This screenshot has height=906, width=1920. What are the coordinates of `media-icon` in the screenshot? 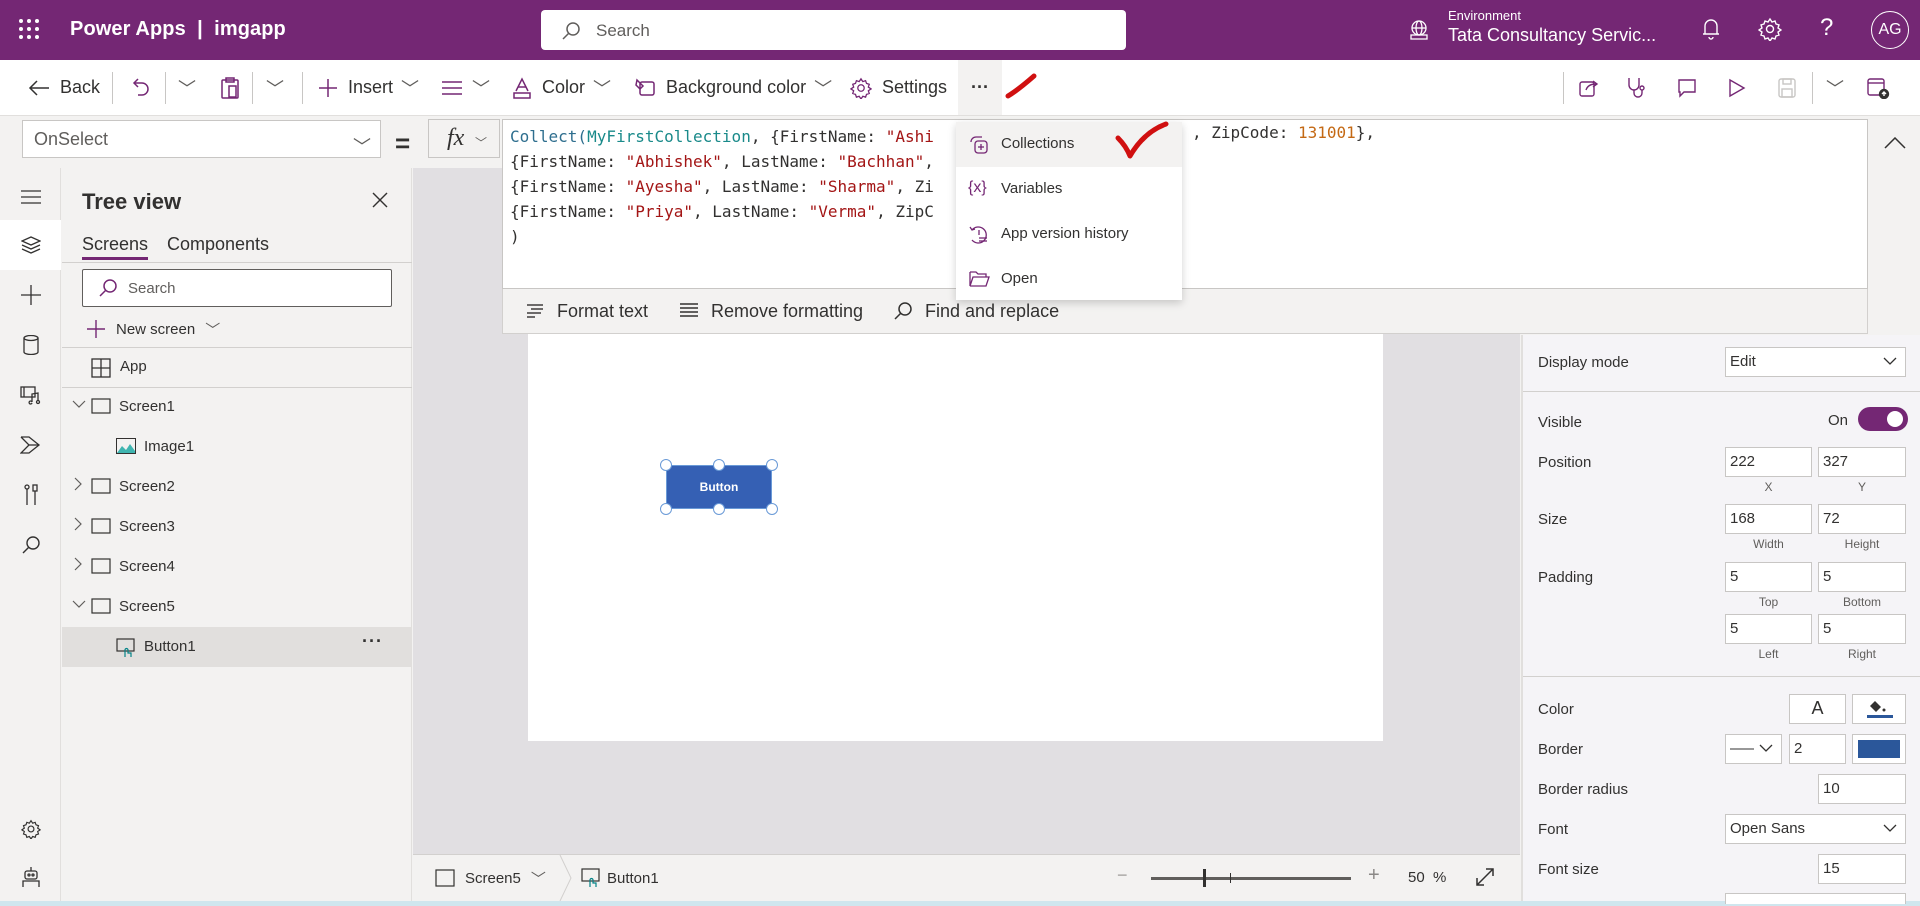 It's located at (30, 395).